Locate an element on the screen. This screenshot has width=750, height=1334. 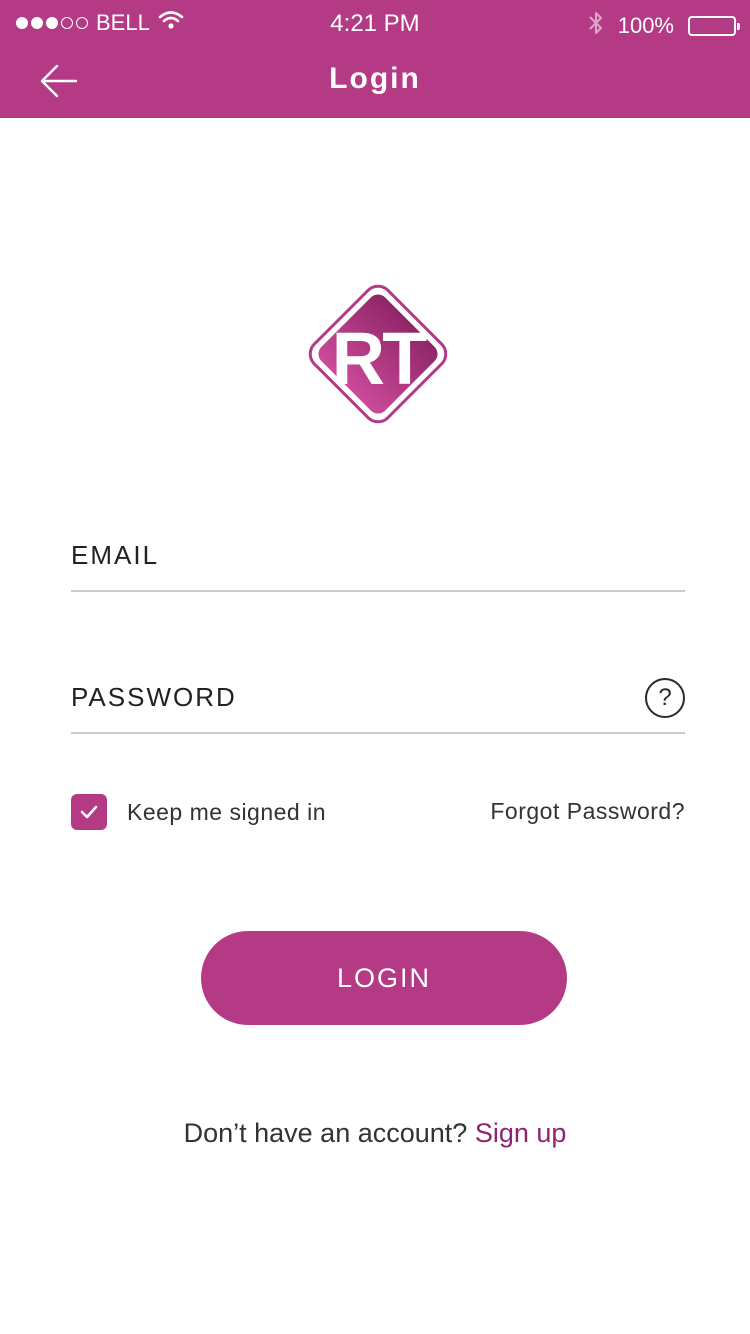
bluetooth-icon is located at coordinates (596, 26).